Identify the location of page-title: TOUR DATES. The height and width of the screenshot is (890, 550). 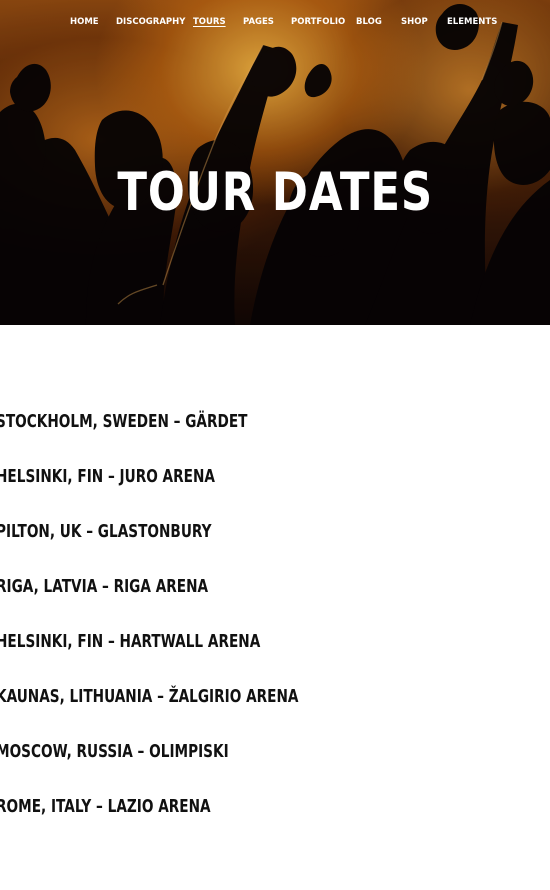
(275, 192).